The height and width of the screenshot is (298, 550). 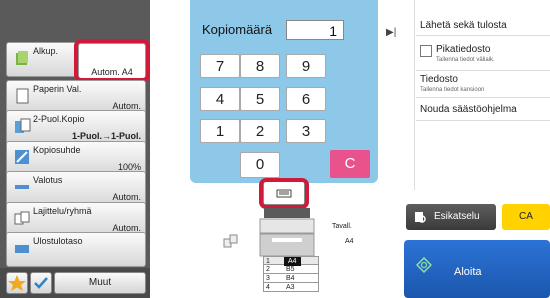 I want to click on start-button: Aloita, so click(x=477, y=269).